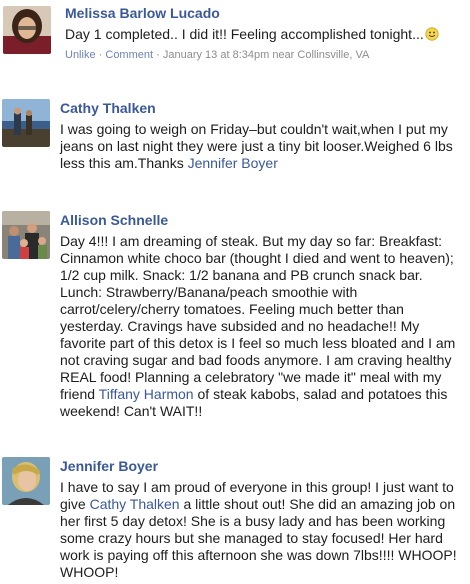 Image resolution: width=470 pixels, height=584 pixels. I want to click on author-name: Allison Schnelle, so click(261, 220).